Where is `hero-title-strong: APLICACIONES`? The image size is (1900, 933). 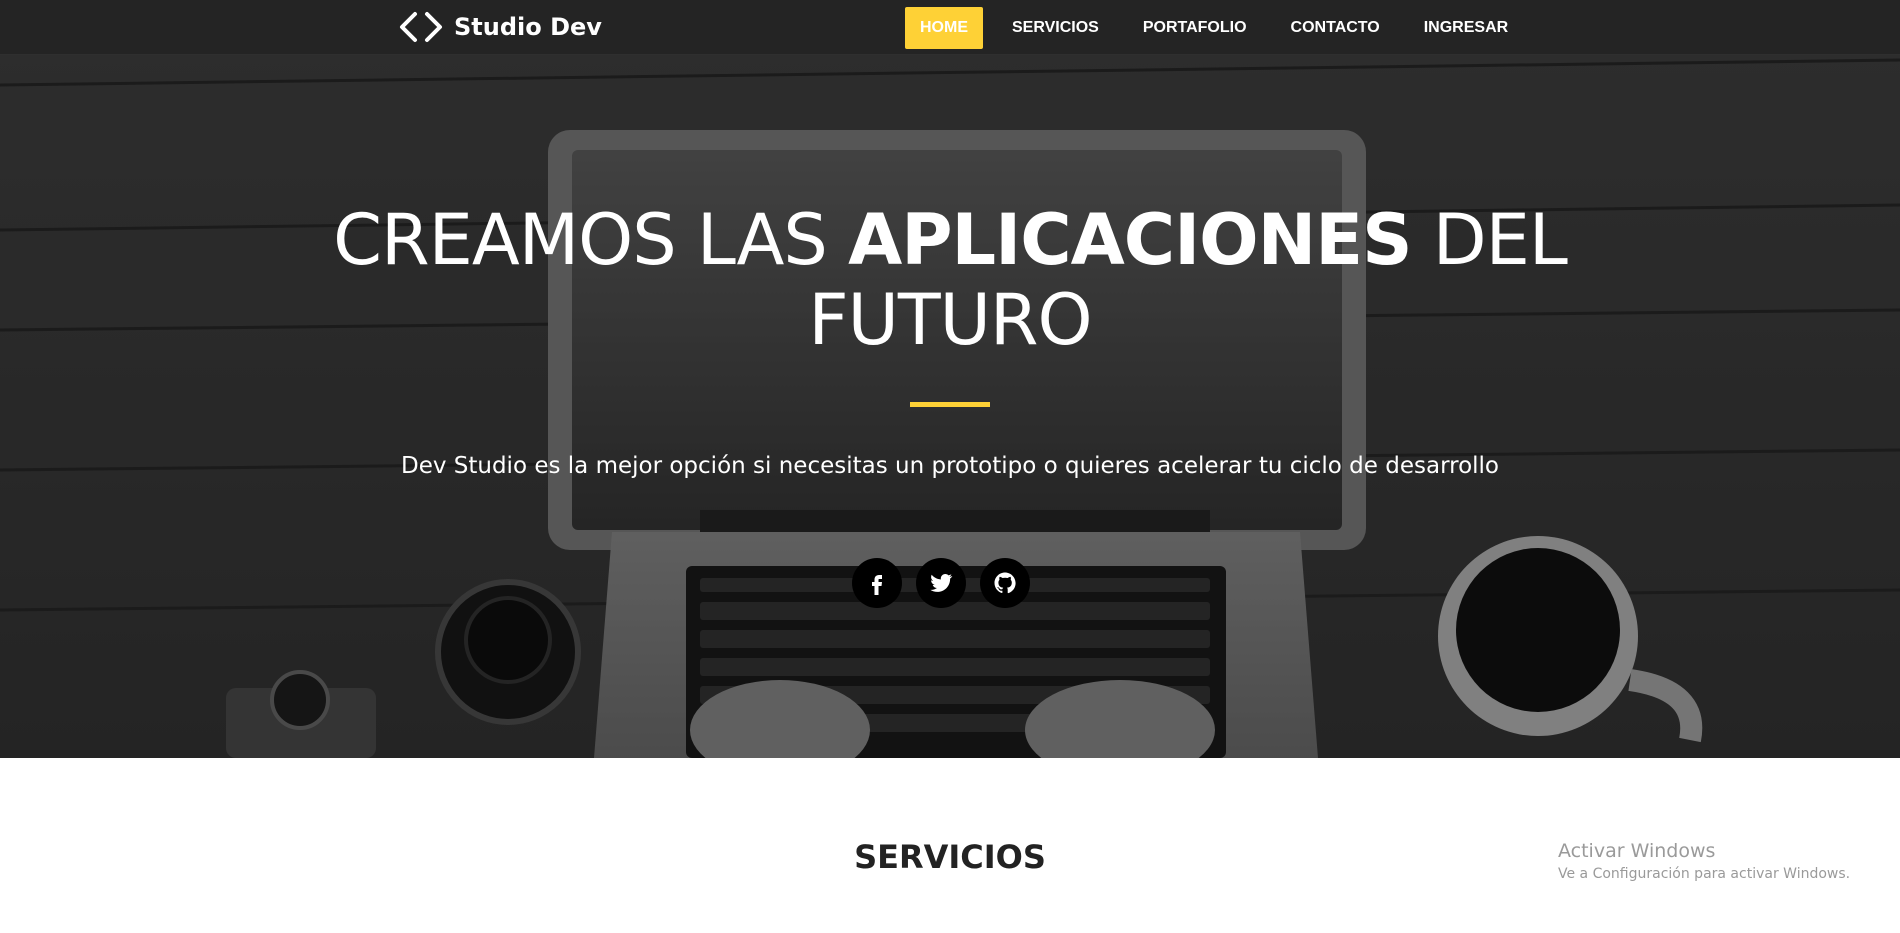 hero-title-strong: APLICACIONES is located at coordinates (1130, 240).